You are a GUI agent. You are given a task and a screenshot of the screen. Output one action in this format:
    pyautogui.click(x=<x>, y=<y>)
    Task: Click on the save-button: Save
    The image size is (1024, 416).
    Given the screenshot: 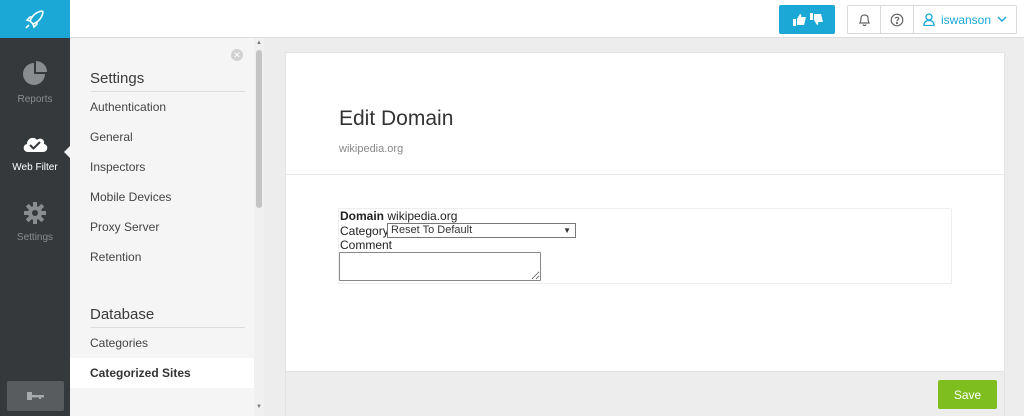 What is the action you would take?
    pyautogui.click(x=967, y=394)
    